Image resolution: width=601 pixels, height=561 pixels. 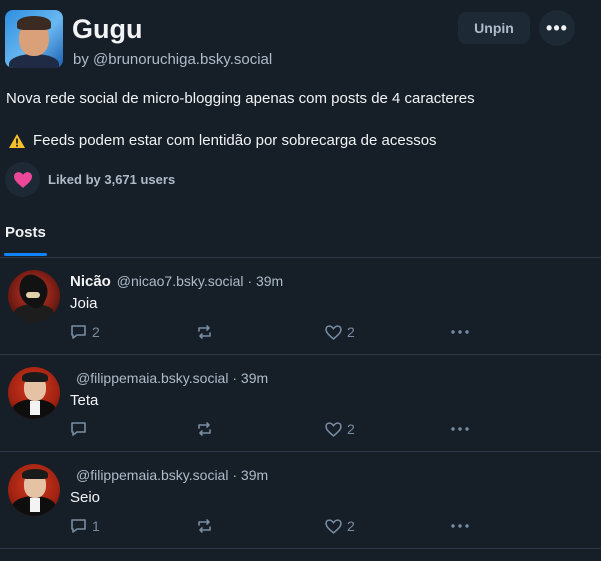 I want to click on more-options-button: •••, so click(x=557, y=28).